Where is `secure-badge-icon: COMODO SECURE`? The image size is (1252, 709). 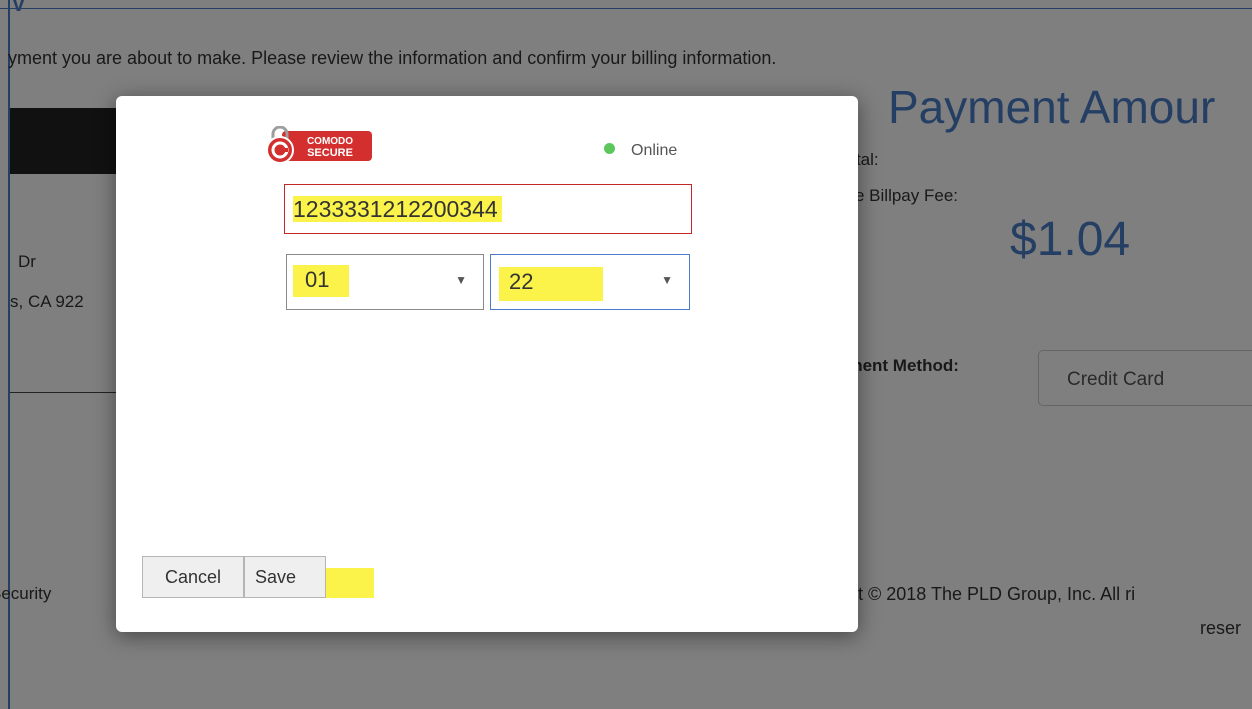 secure-badge-icon: COMODO SECURE is located at coordinates (318, 145).